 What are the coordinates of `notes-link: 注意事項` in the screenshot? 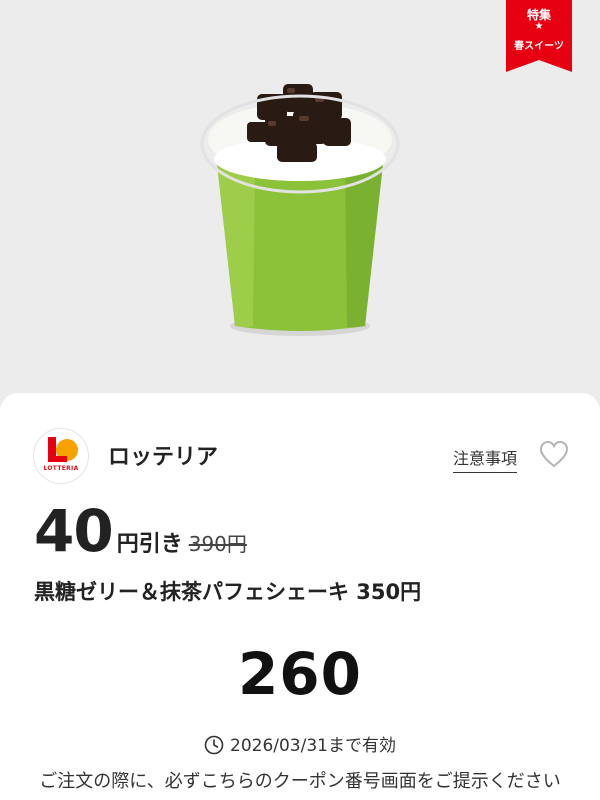 It's located at (485, 459).